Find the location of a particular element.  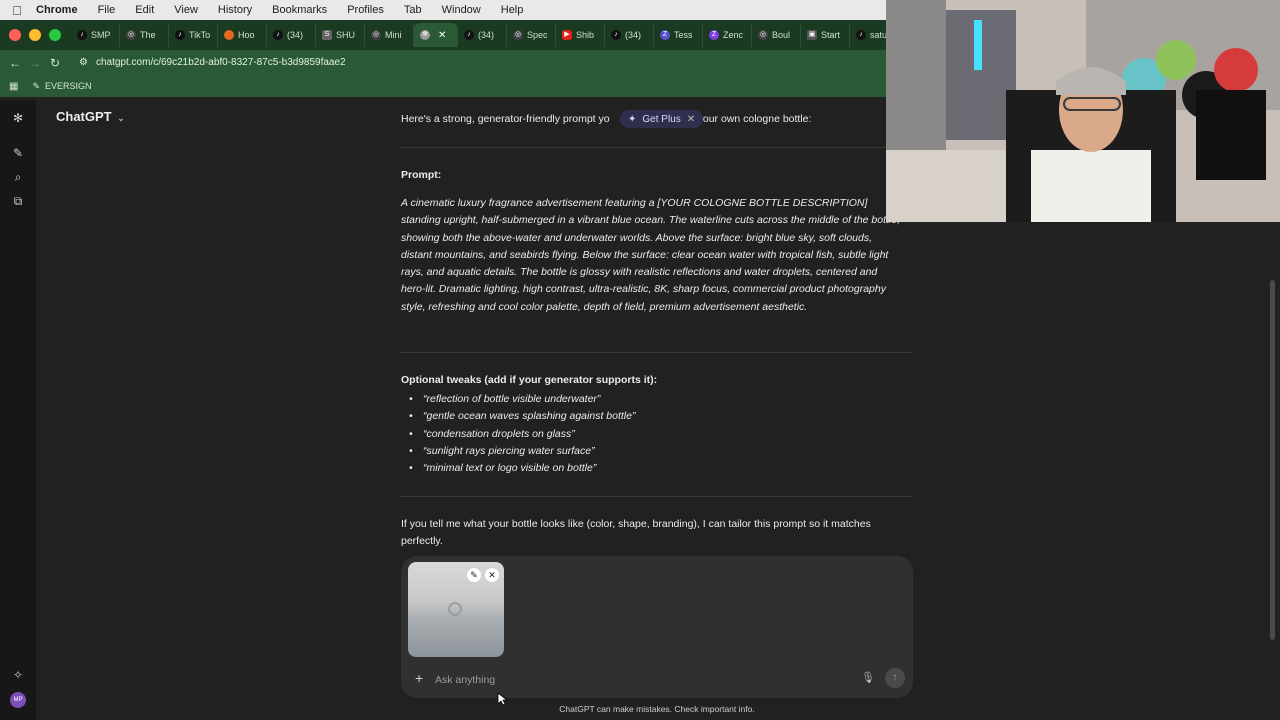

webcam-overlay is located at coordinates (1083, 111).